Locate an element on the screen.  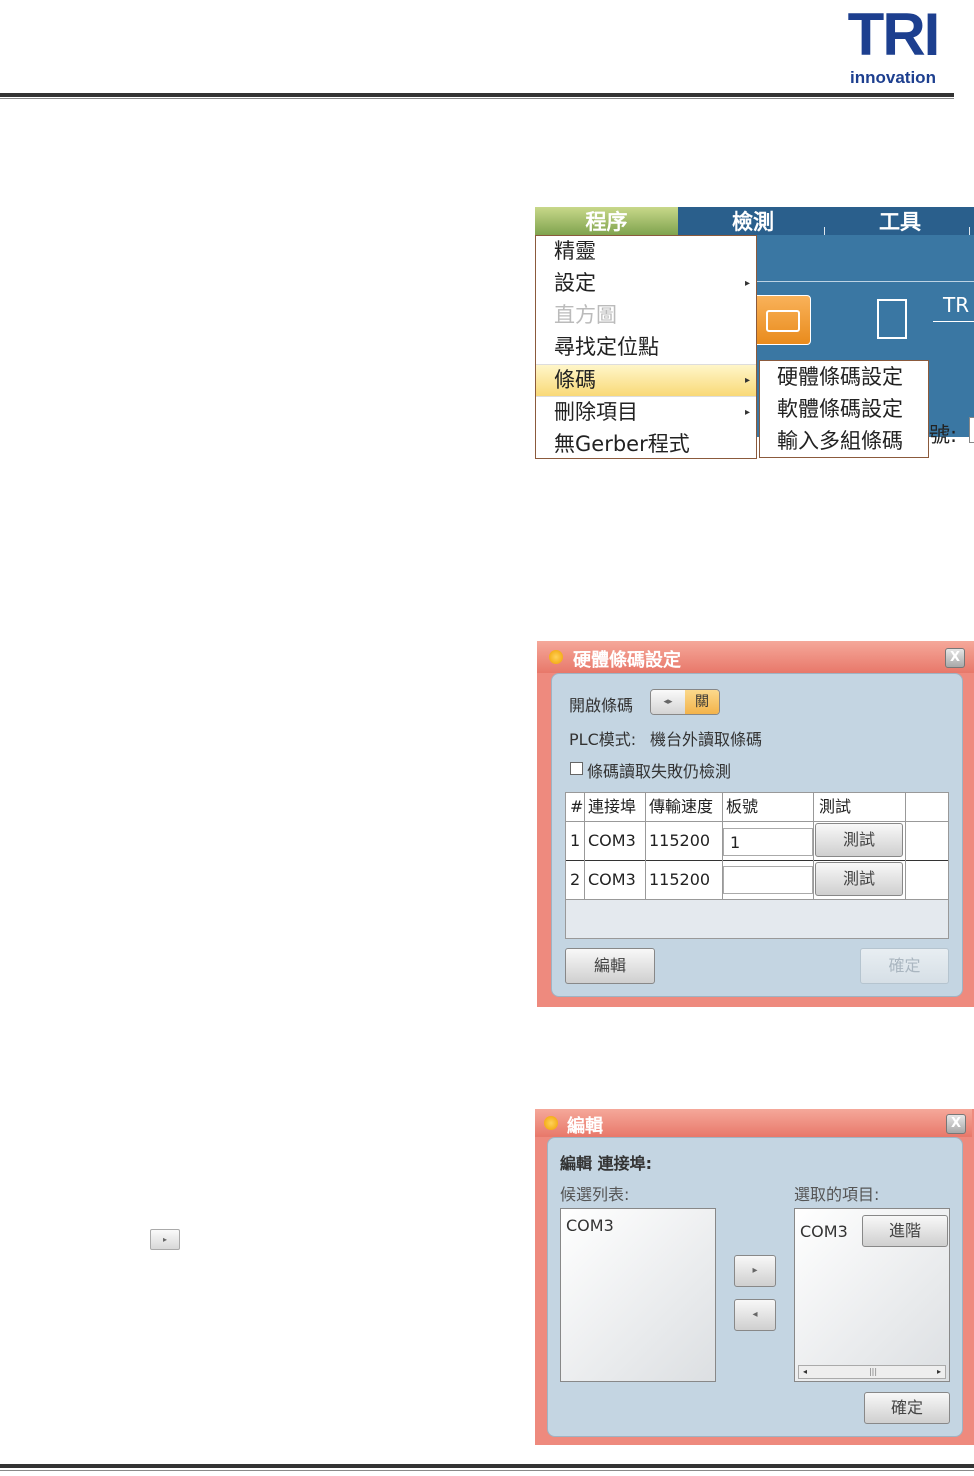
footer-rule is located at coordinates (487, 1466).